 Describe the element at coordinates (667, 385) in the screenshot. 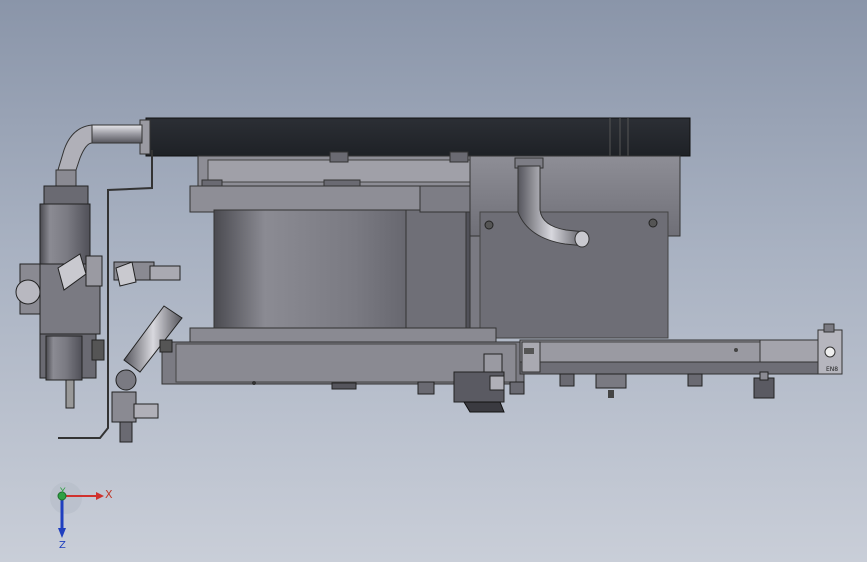

I see `rail-feet` at that location.